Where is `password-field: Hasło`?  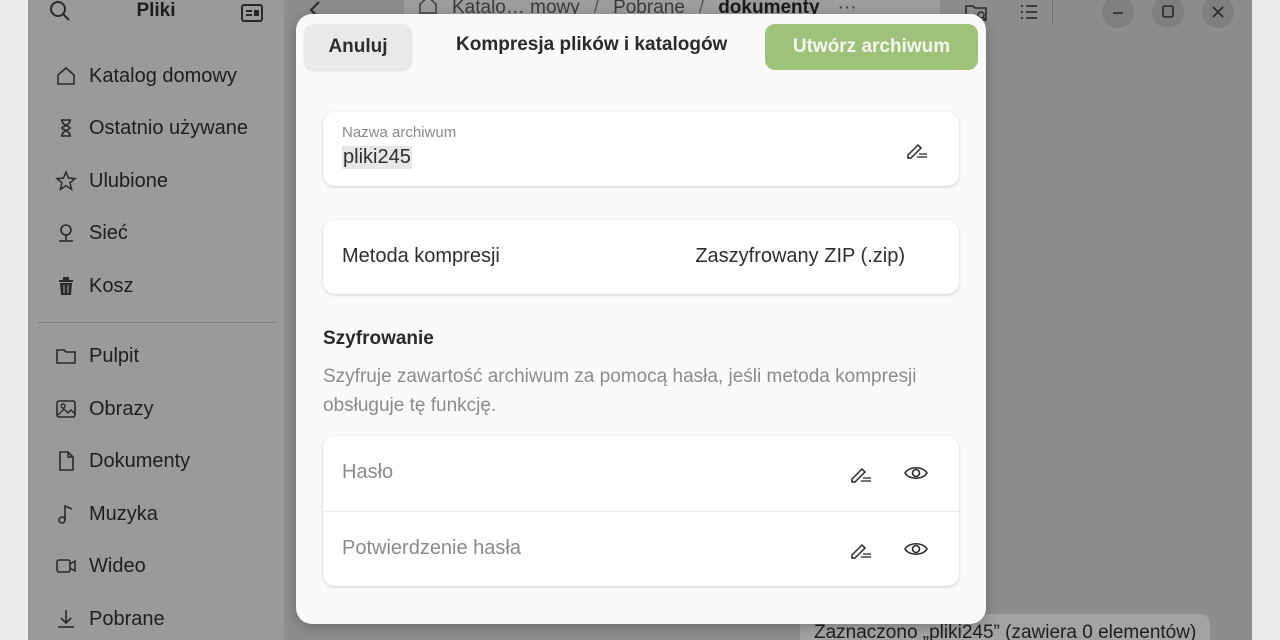 password-field: Hasło is located at coordinates (641, 473).